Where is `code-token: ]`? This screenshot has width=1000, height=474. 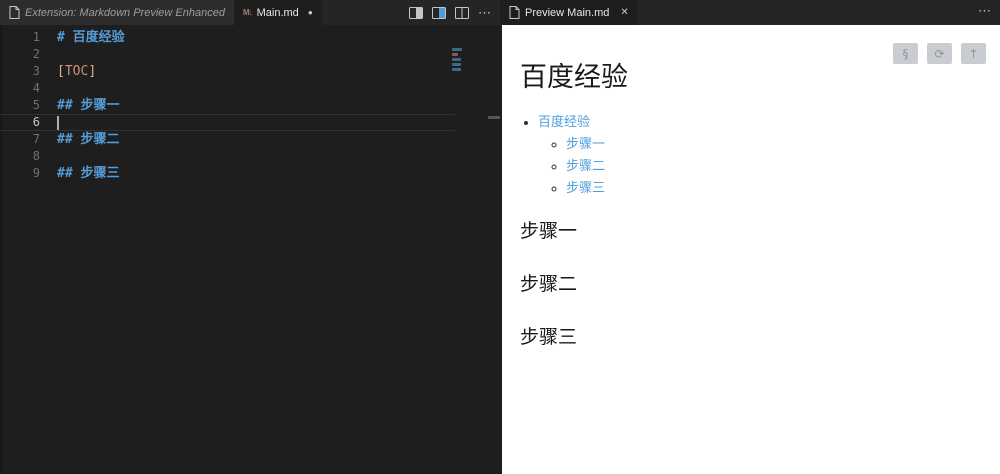 code-token: ] is located at coordinates (92, 71).